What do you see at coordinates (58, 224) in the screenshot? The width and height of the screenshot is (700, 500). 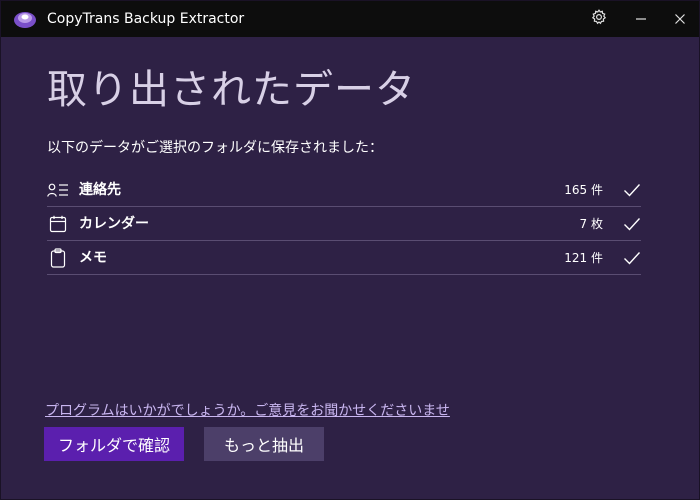 I see `calendar-icon` at bounding box center [58, 224].